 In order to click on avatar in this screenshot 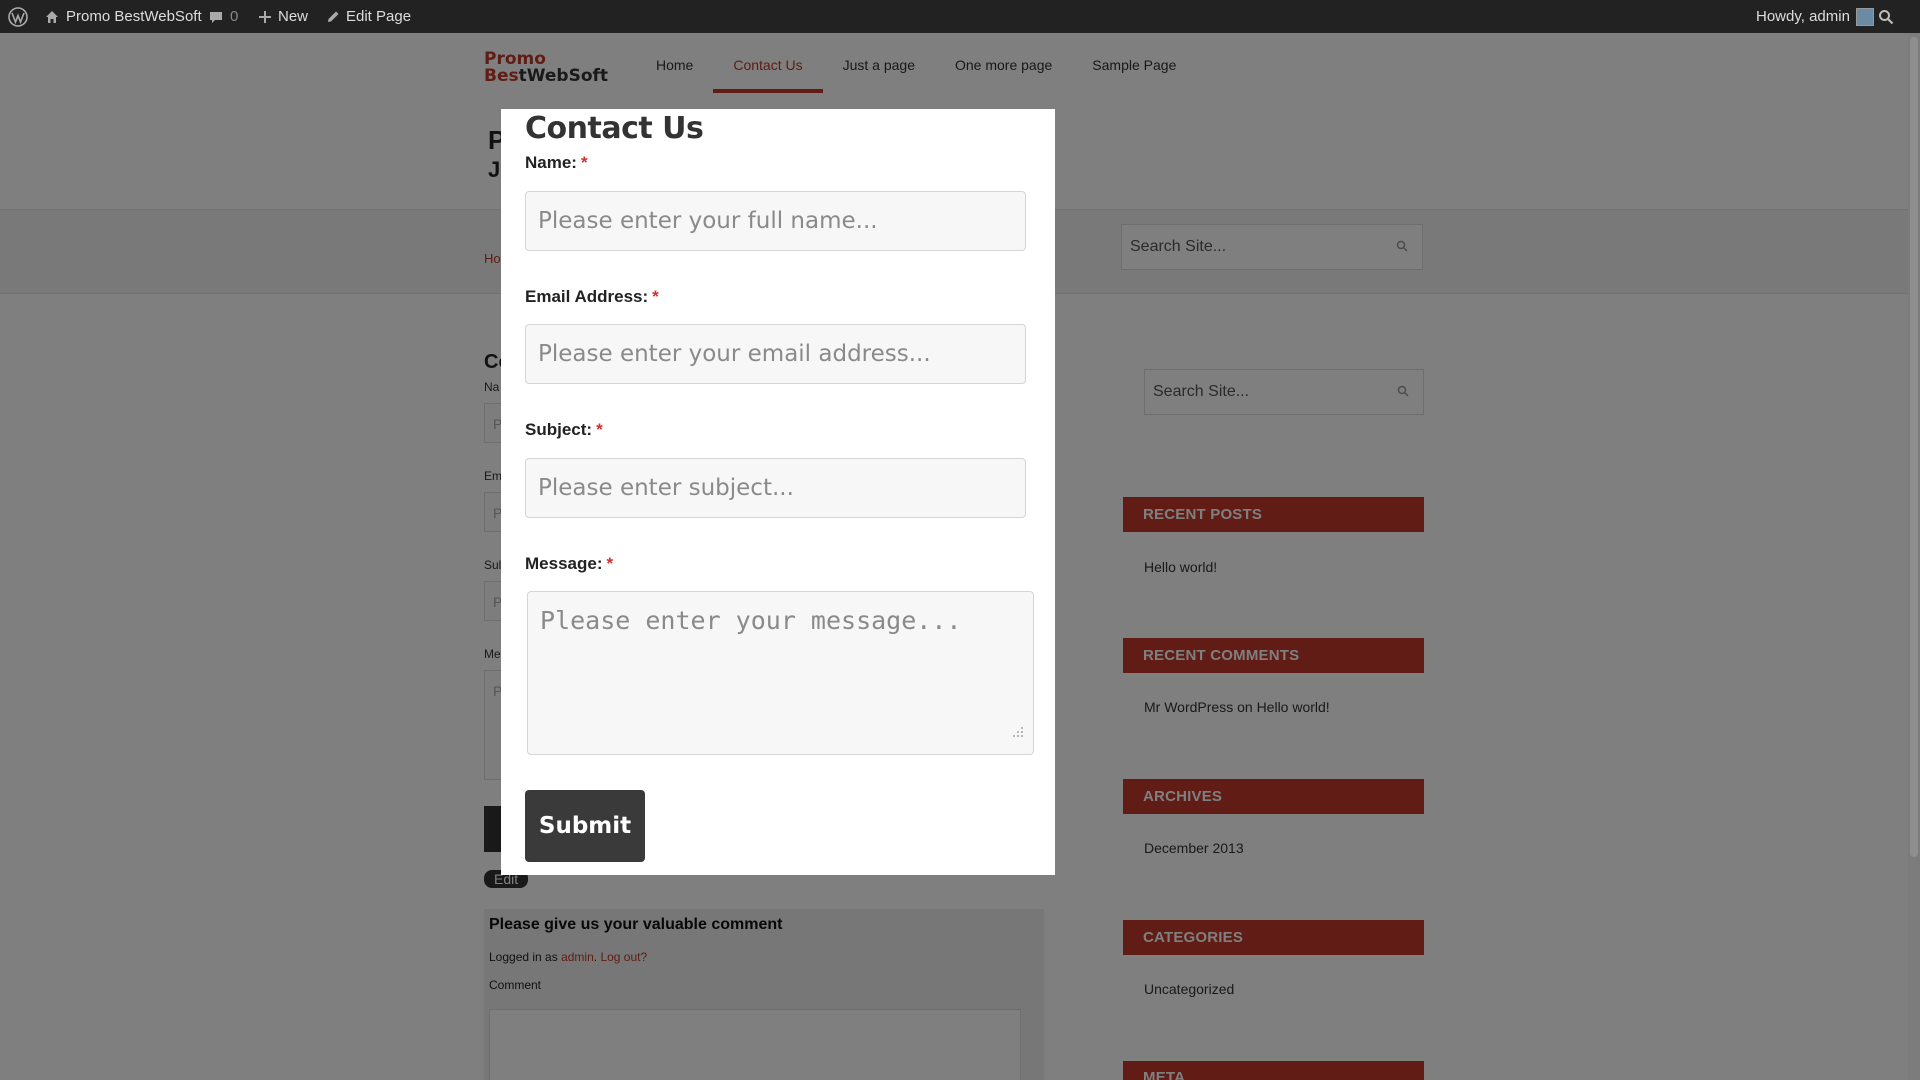, I will do `click(1864, 16)`.